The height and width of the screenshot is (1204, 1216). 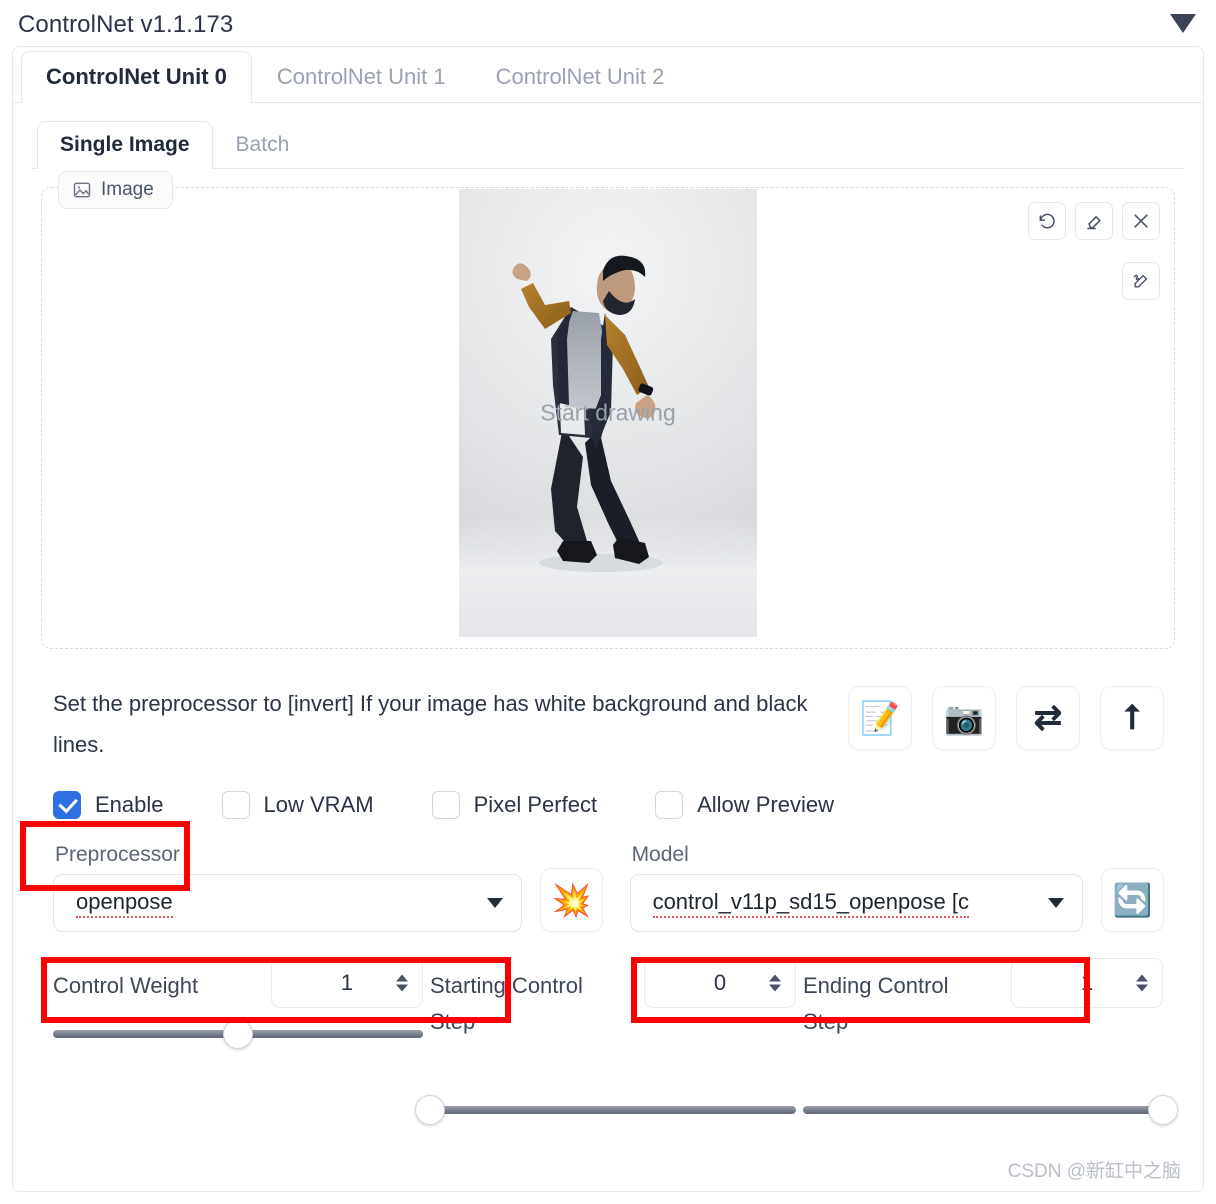 I want to click on image-chip: Image, so click(x=115, y=190).